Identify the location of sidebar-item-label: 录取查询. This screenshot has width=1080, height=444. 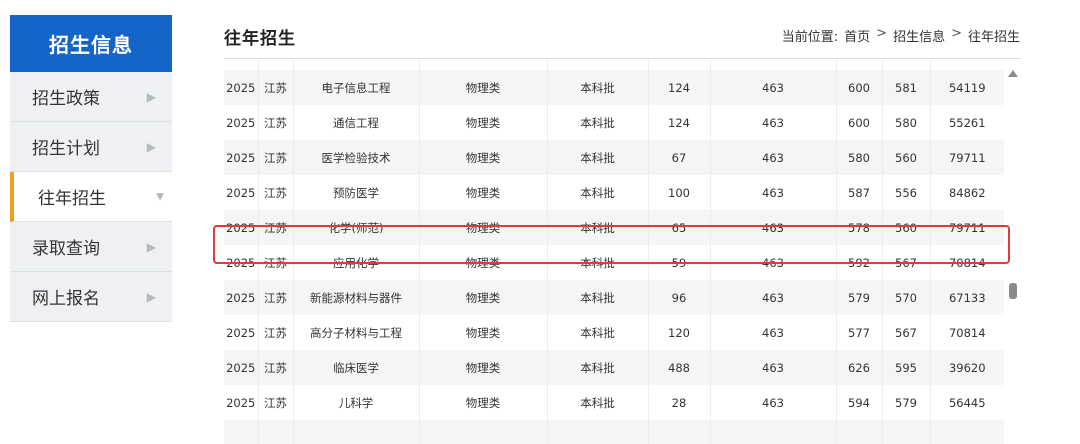
(66, 249).